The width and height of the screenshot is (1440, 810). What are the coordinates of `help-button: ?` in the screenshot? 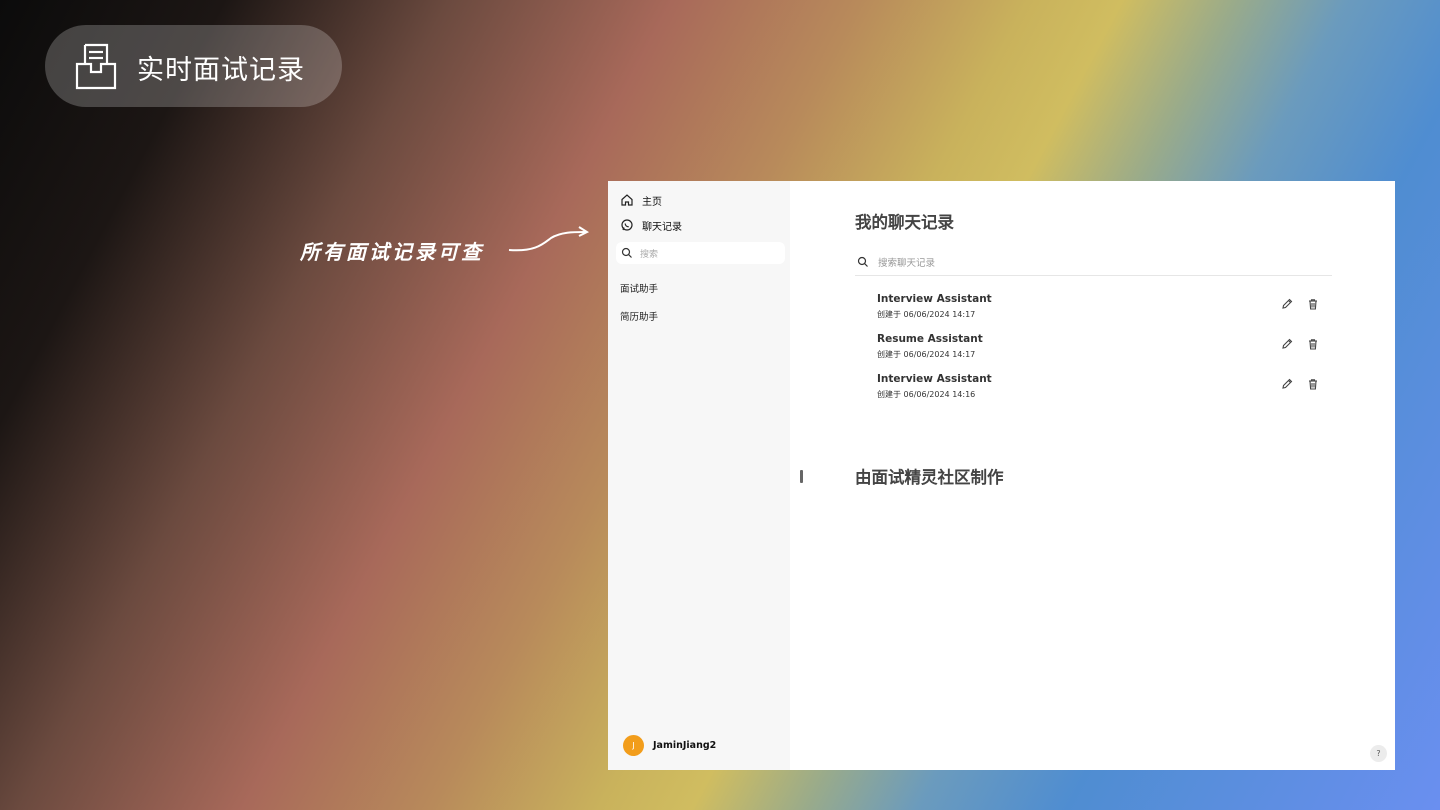 It's located at (1378, 753).